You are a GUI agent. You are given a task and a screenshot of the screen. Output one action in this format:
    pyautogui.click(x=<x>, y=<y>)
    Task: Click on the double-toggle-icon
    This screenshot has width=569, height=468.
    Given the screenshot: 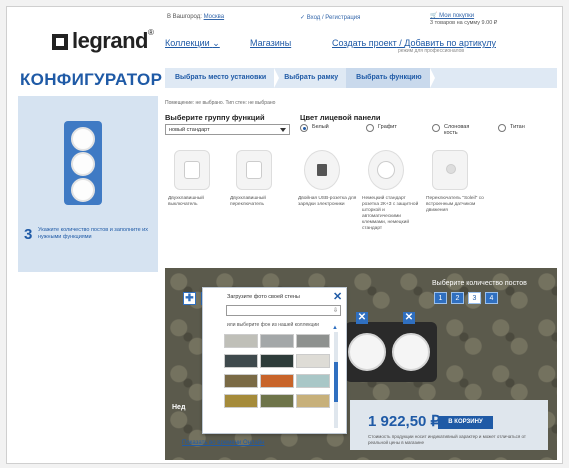 What is the action you would take?
    pyautogui.click(x=254, y=170)
    